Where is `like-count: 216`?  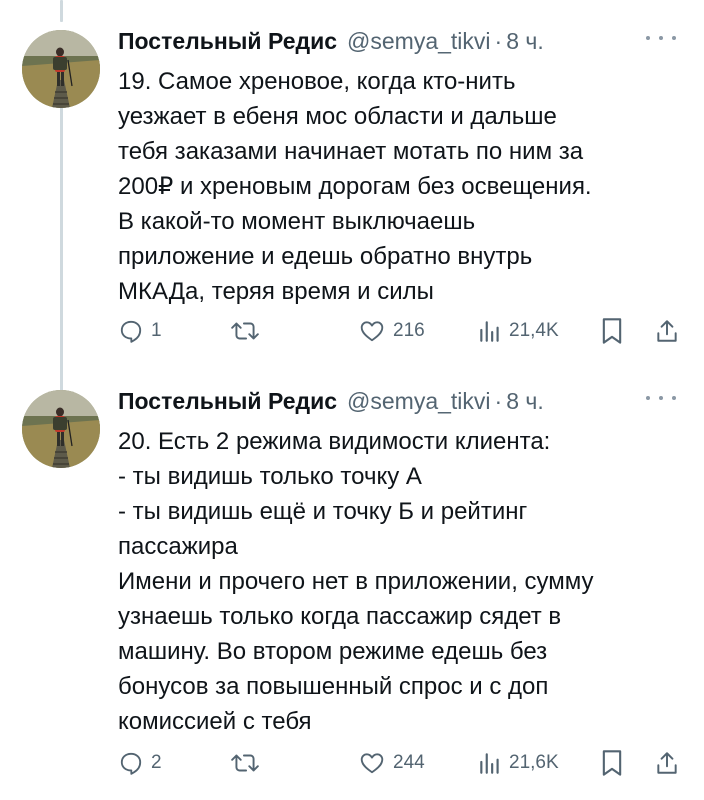 like-count: 216 is located at coordinates (409, 330).